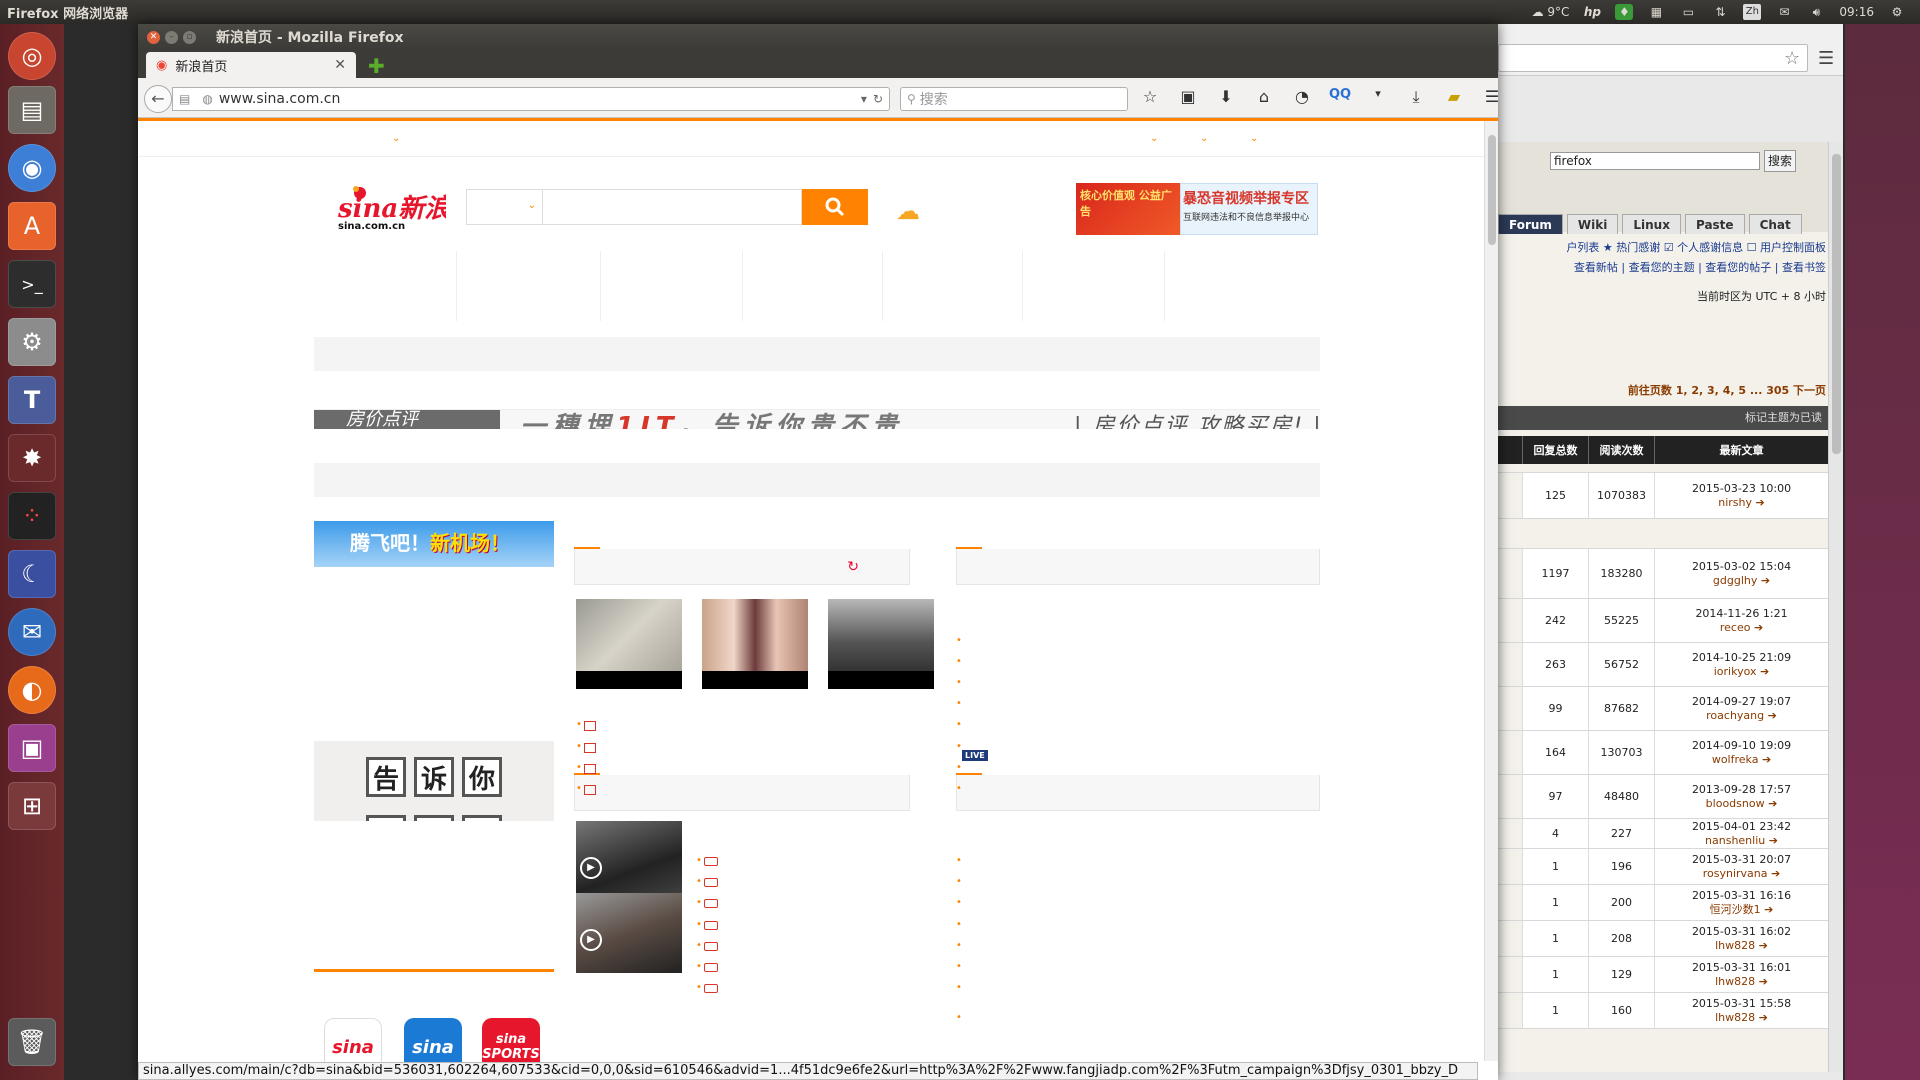  Describe the element at coordinates (32, 168) in the screenshot. I see `chromium-icon: ◉` at that location.